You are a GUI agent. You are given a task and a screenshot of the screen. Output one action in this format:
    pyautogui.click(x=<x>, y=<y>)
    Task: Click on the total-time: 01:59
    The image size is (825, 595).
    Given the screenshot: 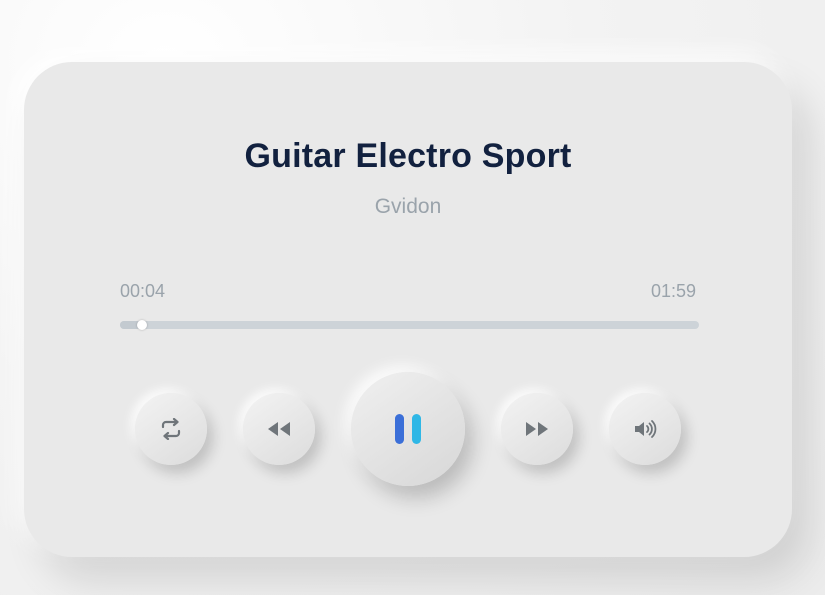 What is the action you would take?
    pyautogui.click(x=673, y=291)
    